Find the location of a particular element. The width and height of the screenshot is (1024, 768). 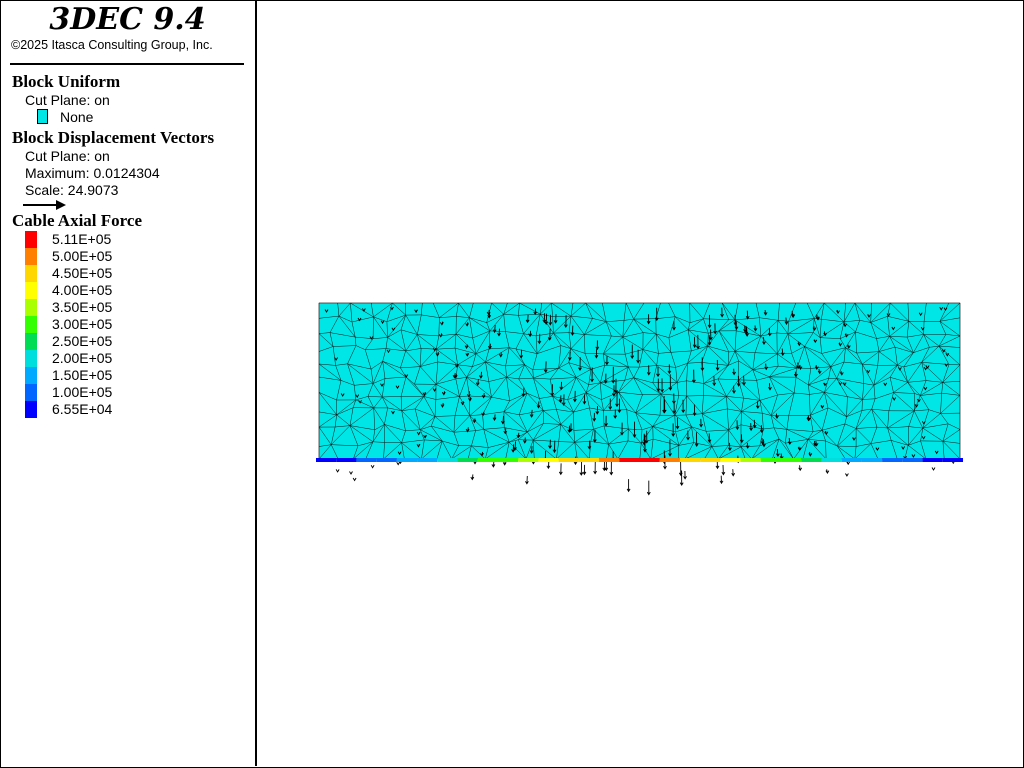

colorbar-label: 5.00E+05 is located at coordinates (82, 256).